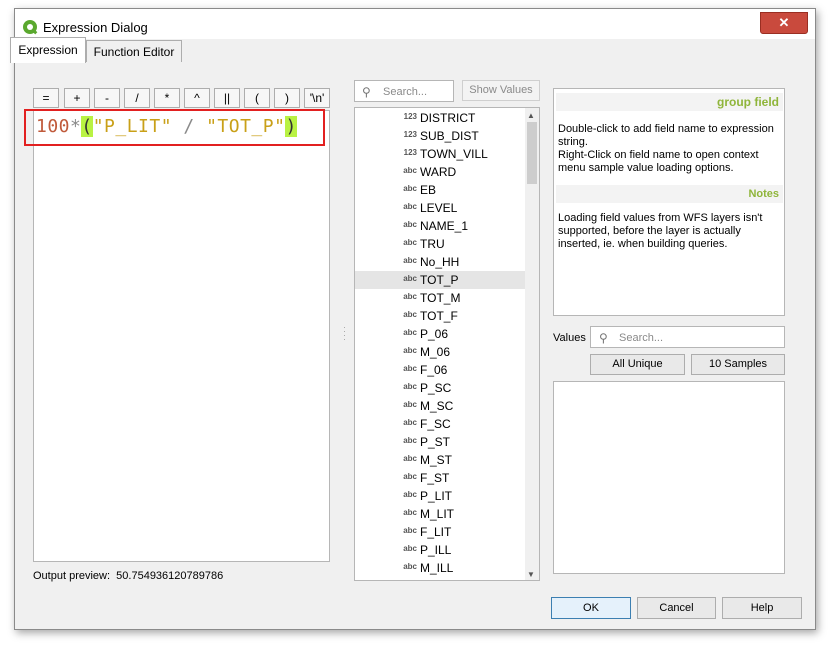  Describe the element at coordinates (46, 98) in the screenshot. I see `operator-equals-button: =` at that location.